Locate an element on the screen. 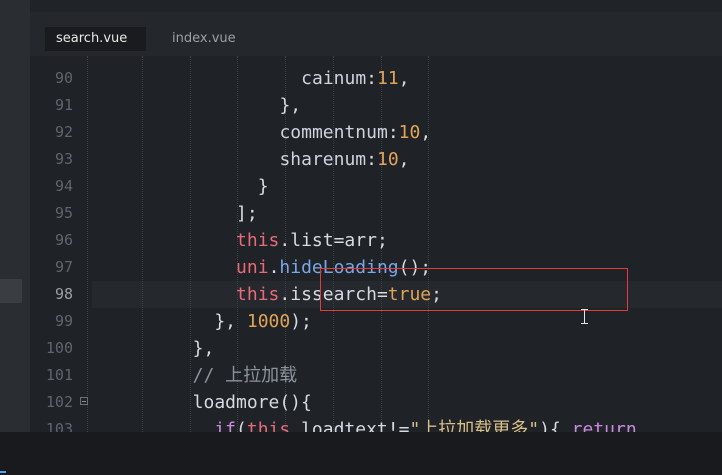 The image size is (722, 475). code-text: }, 1000); is located at coordinates (263, 321).